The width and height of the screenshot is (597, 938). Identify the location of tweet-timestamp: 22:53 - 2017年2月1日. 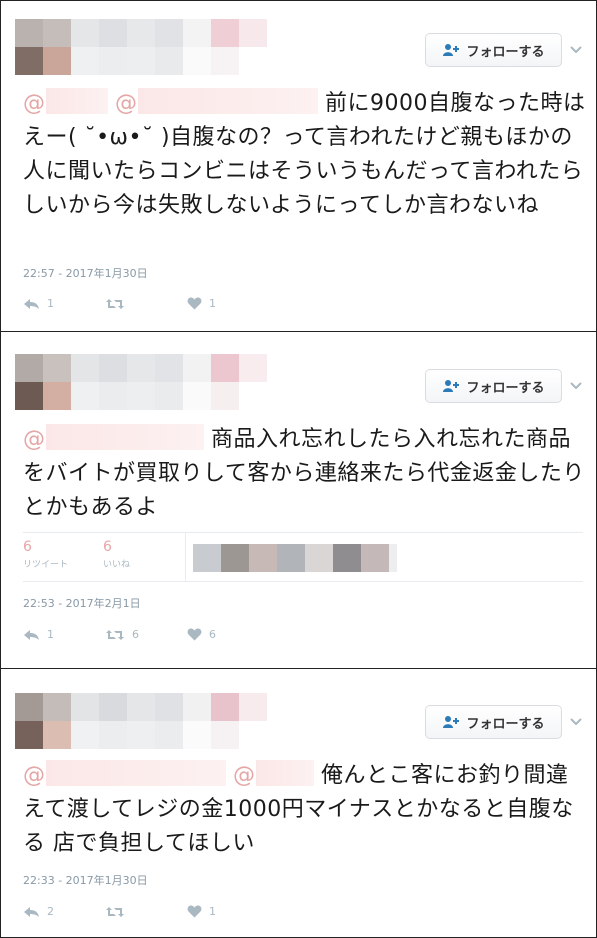
(82, 603).